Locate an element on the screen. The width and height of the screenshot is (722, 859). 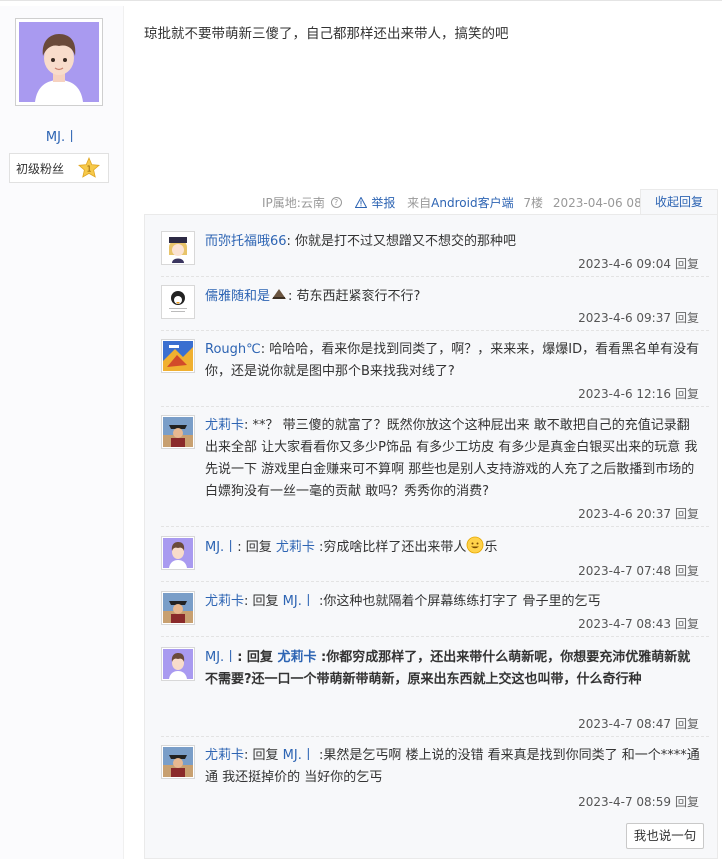
reply-time: 2023-4-7 08:59 is located at coordinates (624, 802).